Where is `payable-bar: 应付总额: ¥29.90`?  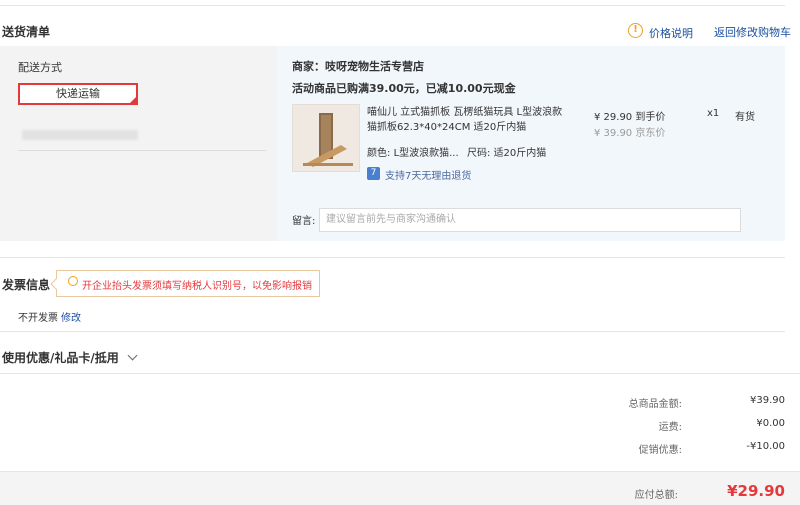 payable-bar: 应付总额: ¥29.90 is located at coordinates (400, 488).